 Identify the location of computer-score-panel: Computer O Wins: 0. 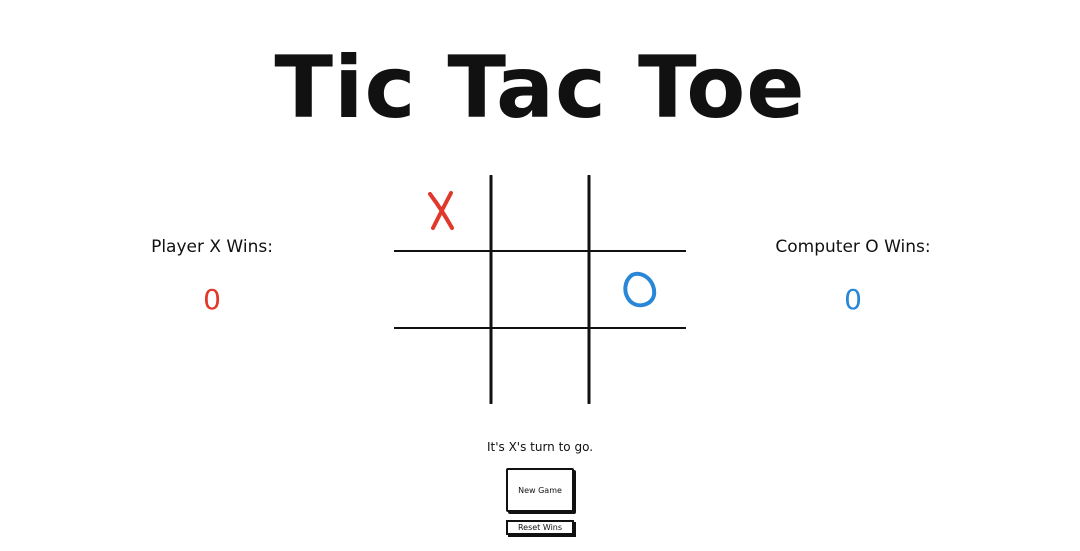
(853, 275).